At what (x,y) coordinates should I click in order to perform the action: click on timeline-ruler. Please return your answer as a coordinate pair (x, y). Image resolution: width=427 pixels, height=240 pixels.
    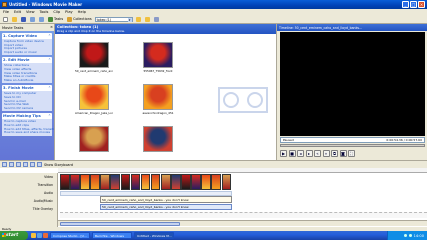
    Looking at the image, I should click on (242, 170).